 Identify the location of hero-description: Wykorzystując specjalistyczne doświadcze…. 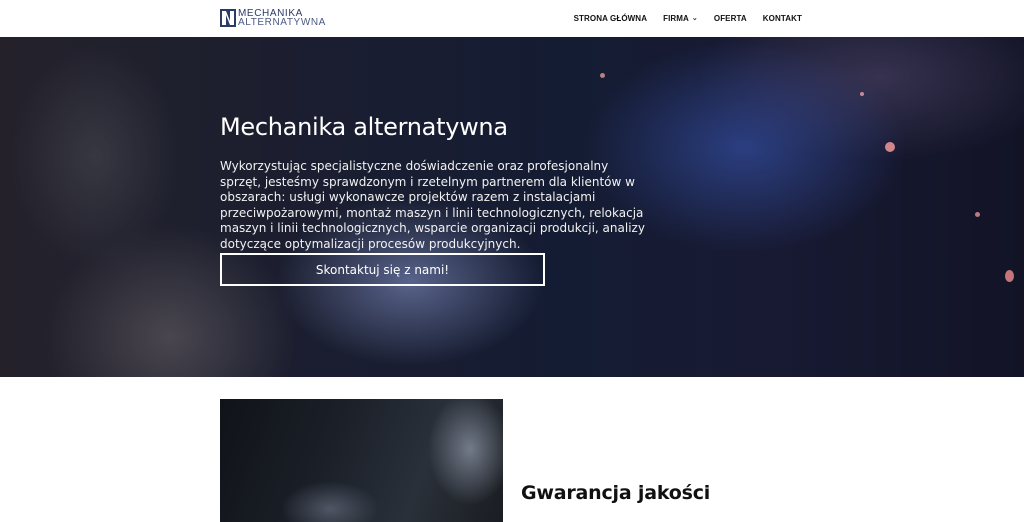
(432, 205).